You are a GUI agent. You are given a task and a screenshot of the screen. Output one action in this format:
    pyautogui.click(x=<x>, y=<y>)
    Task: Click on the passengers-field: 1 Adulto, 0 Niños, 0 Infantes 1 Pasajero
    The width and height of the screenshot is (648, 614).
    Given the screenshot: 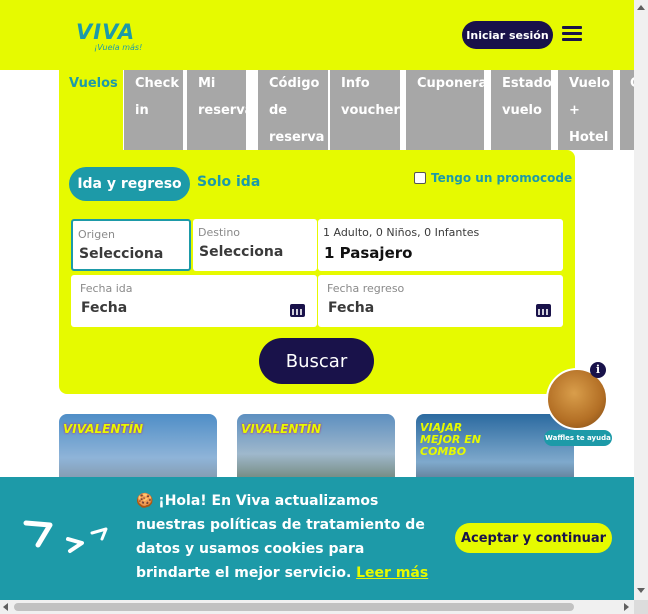 What is the action you would take?
    pyautogui.click(x=440, y=245)
    